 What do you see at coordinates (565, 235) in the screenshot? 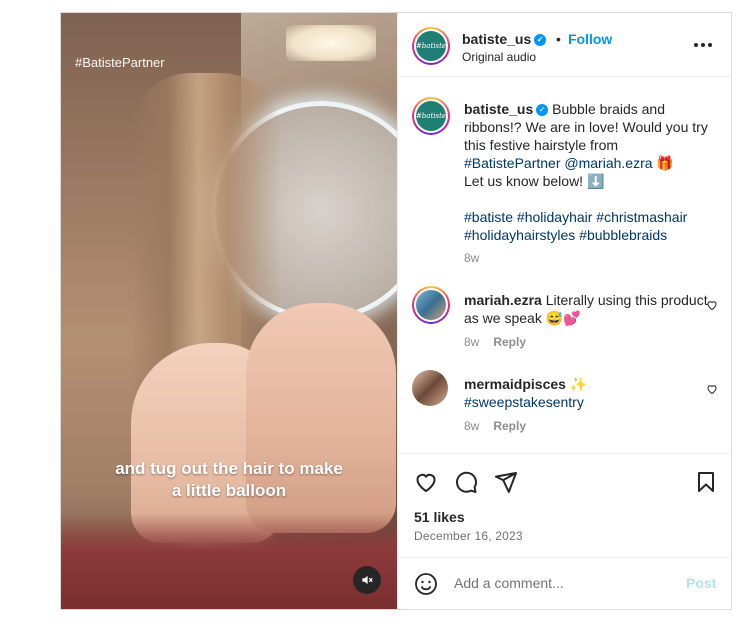
I see `caption-hashtags-2: #holidayhairstyles #bubblebraids` at bounding box center [565, 235].